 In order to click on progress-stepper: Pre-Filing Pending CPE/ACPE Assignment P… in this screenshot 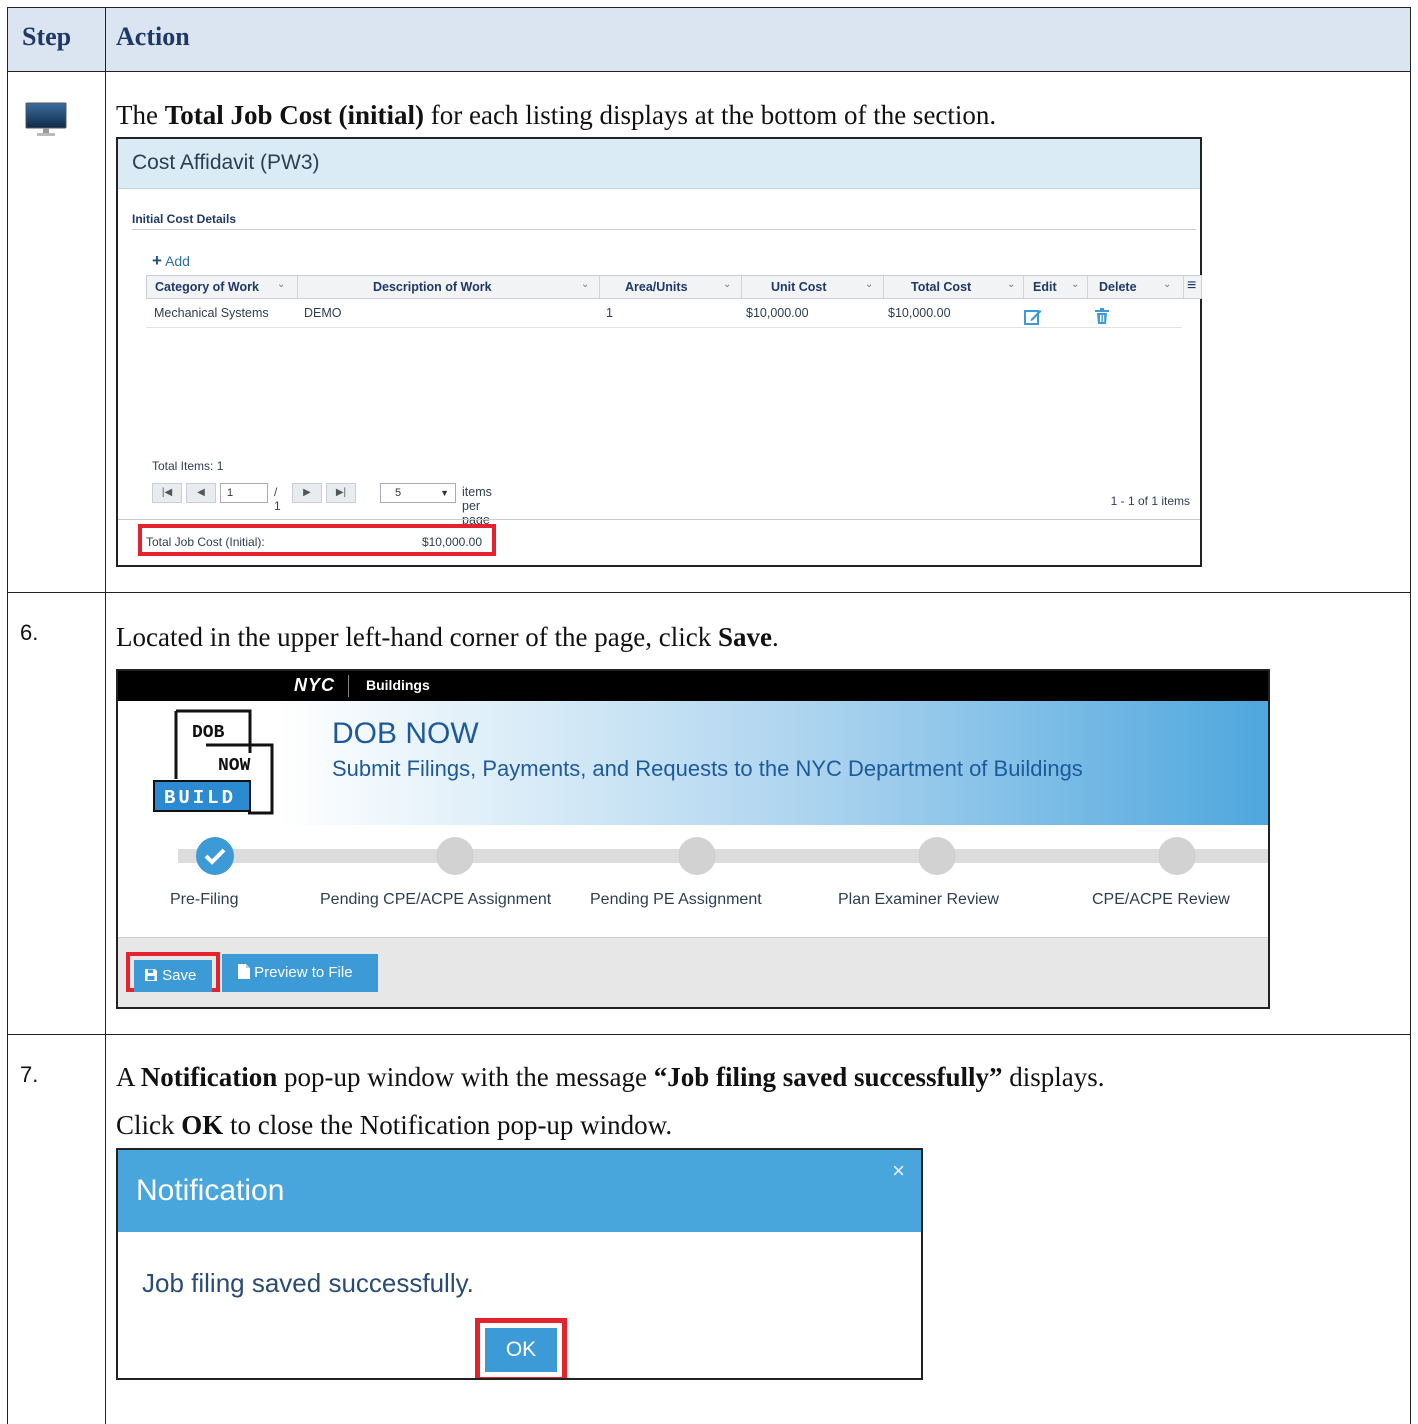, I will do `click(693, 881)`.